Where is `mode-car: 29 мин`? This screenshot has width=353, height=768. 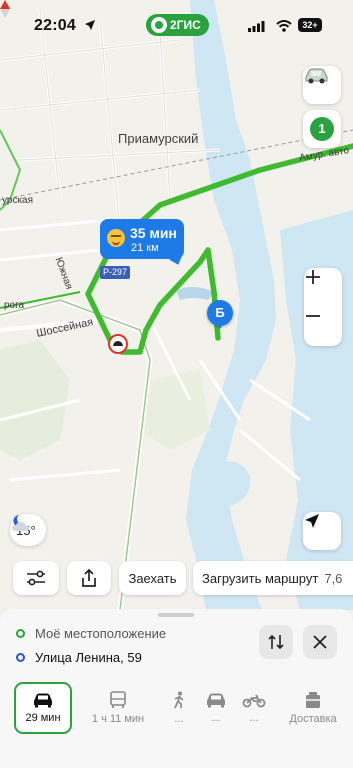
mode-car: 29 мин is located at coordinates (43, 708).